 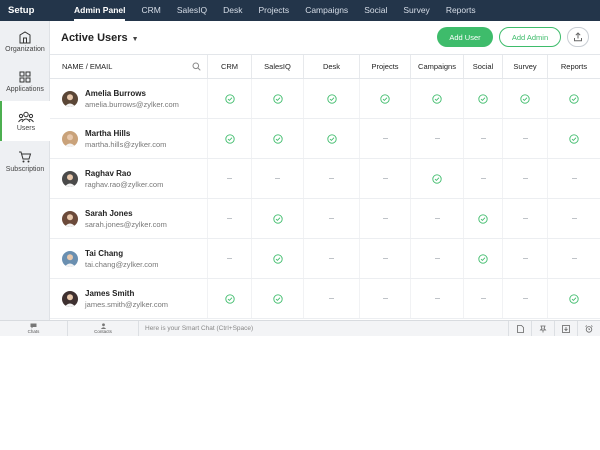 I want to click on nav-desk: Desk, so click(x=232, y=10).